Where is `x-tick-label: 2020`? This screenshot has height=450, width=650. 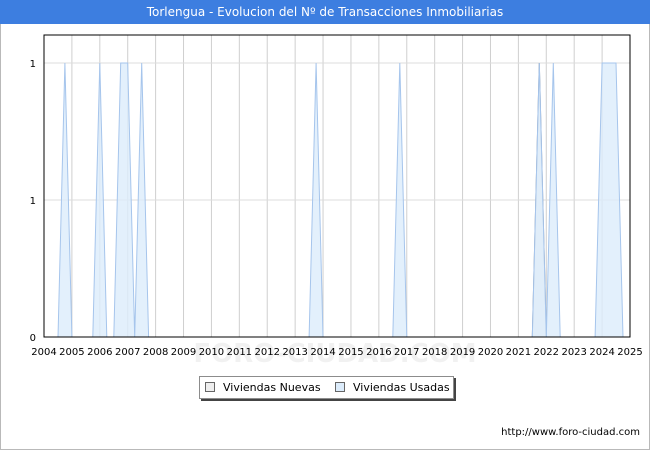
x-tick-label: 2020 is located at coordinates (490, 352).